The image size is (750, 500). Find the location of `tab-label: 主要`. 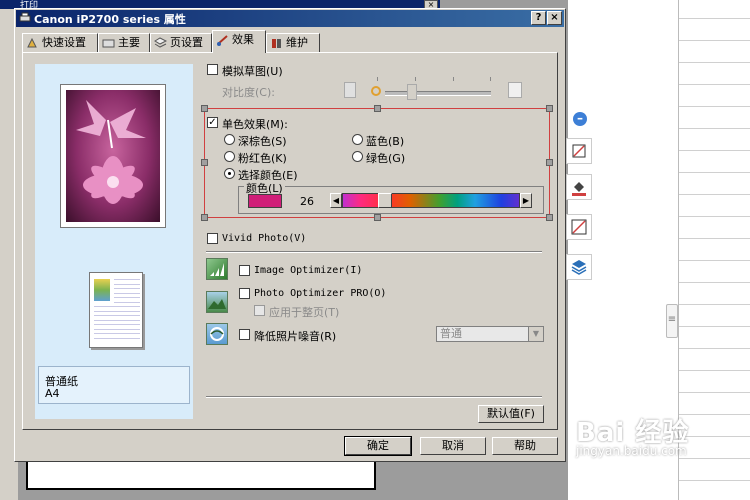

tab-label: 主要 is located at coordinates (129, 42).